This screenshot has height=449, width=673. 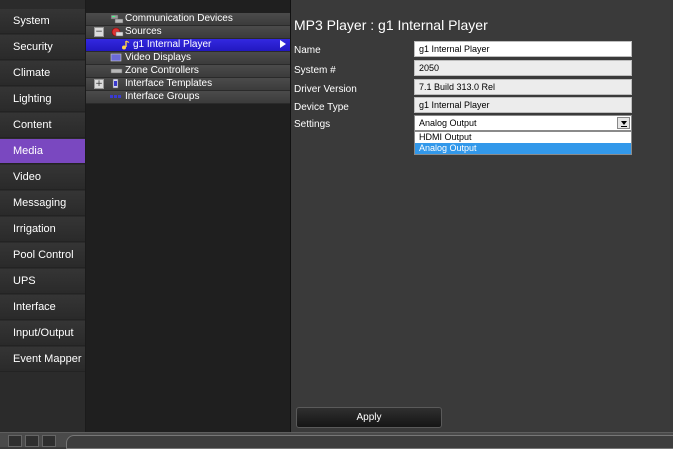 What do you see at coordinates (116, 57) in the screenshot?
I see `display-icon` at bounding box center [116, 57].